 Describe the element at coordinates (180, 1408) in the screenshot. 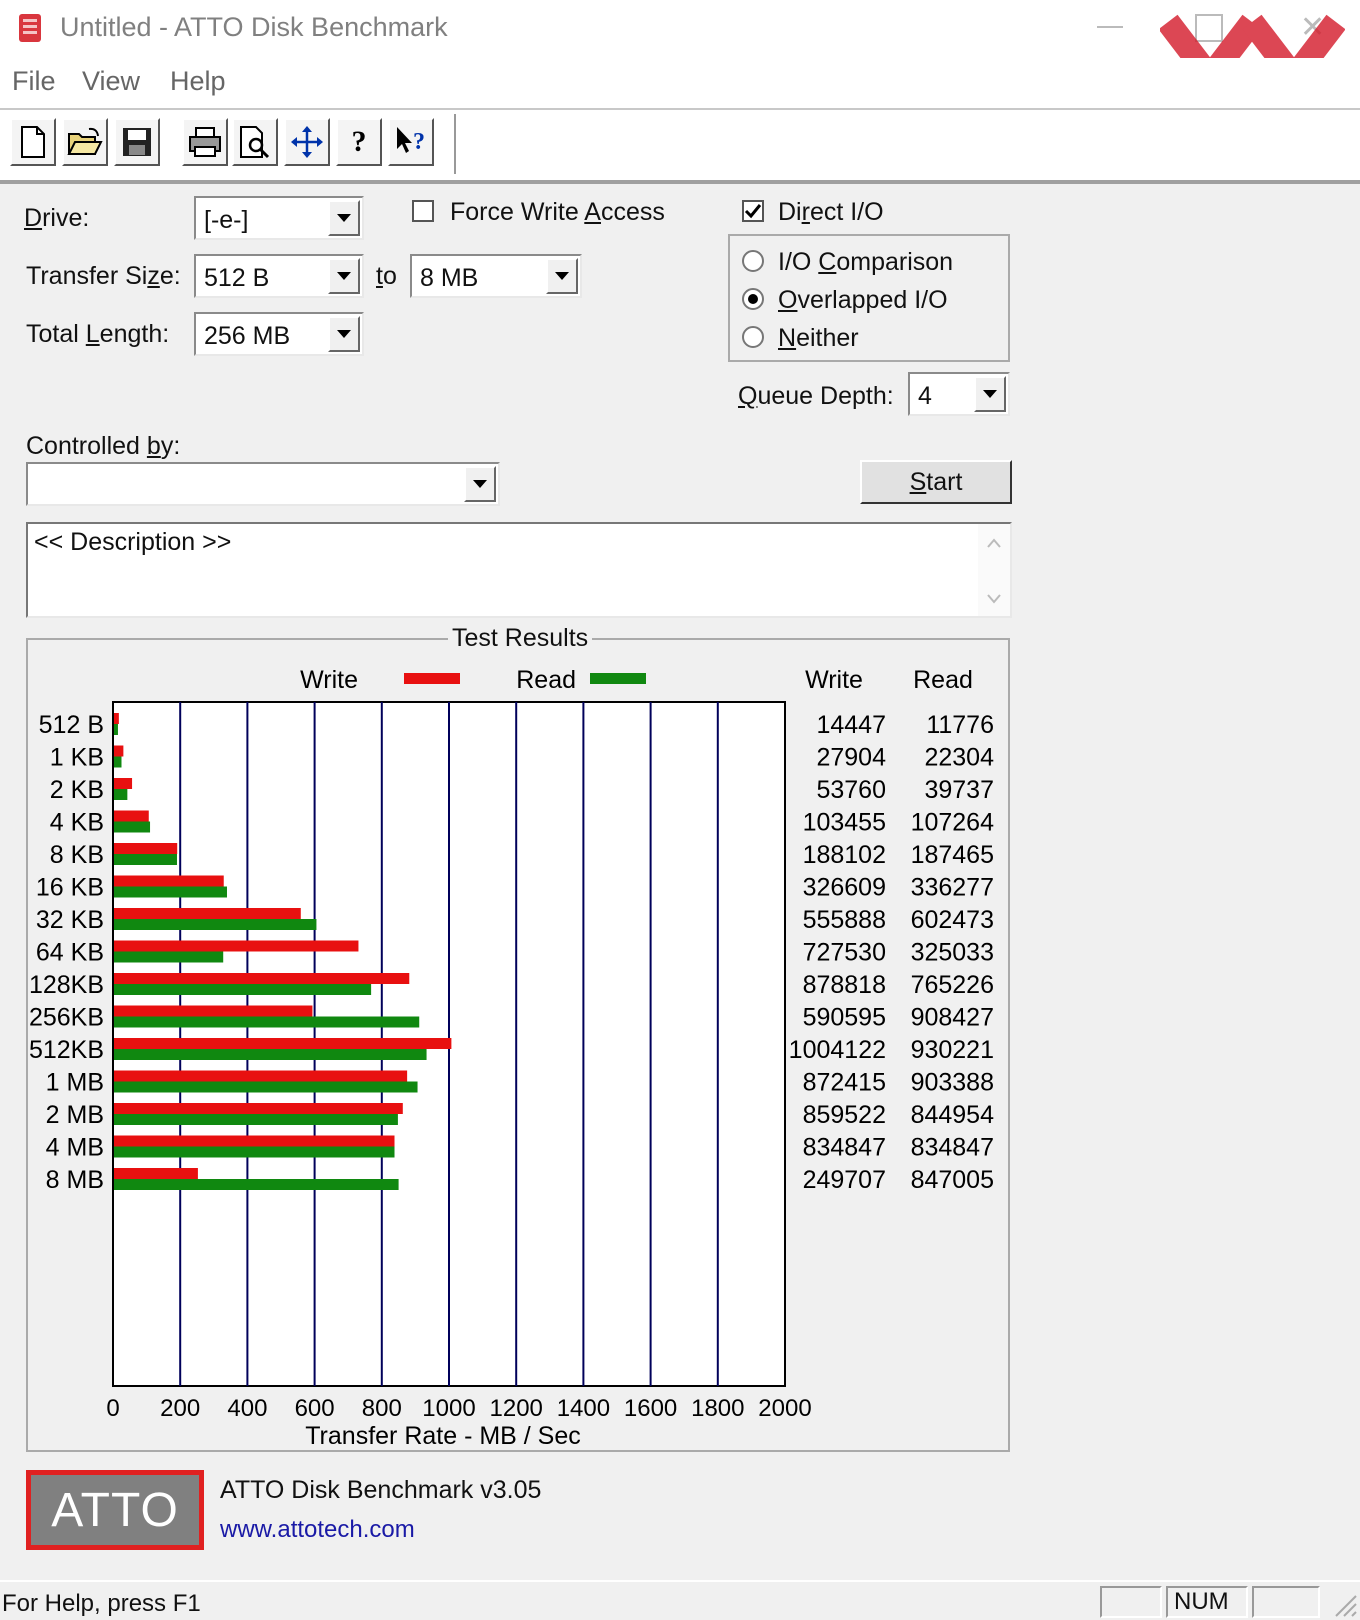

I see `x-tick-label: 200` at that location.